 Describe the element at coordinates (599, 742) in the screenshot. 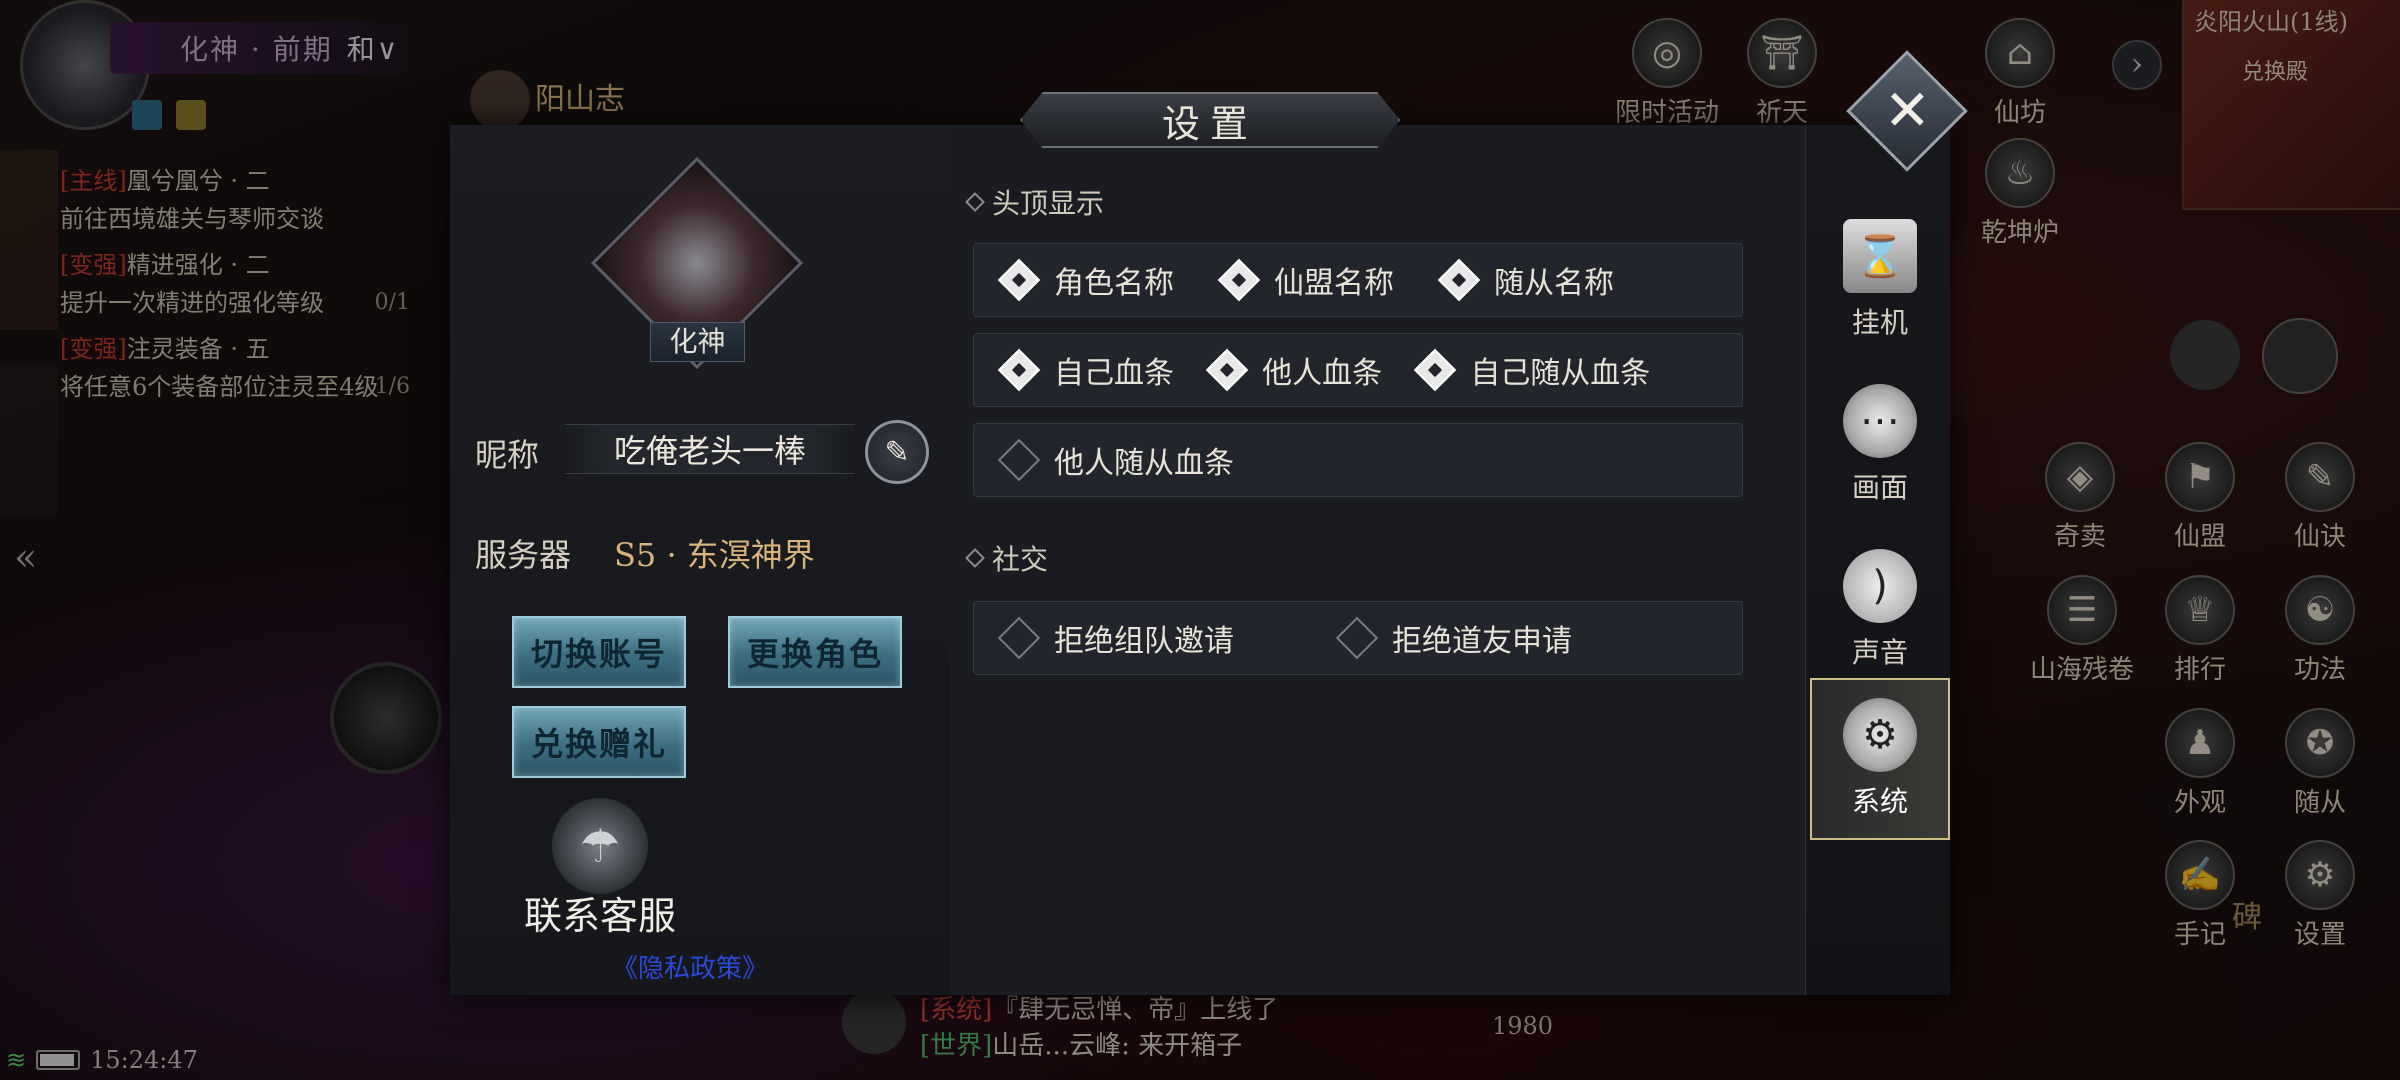

I see `redeem-gift-button: 兑换赠礼` at that location.